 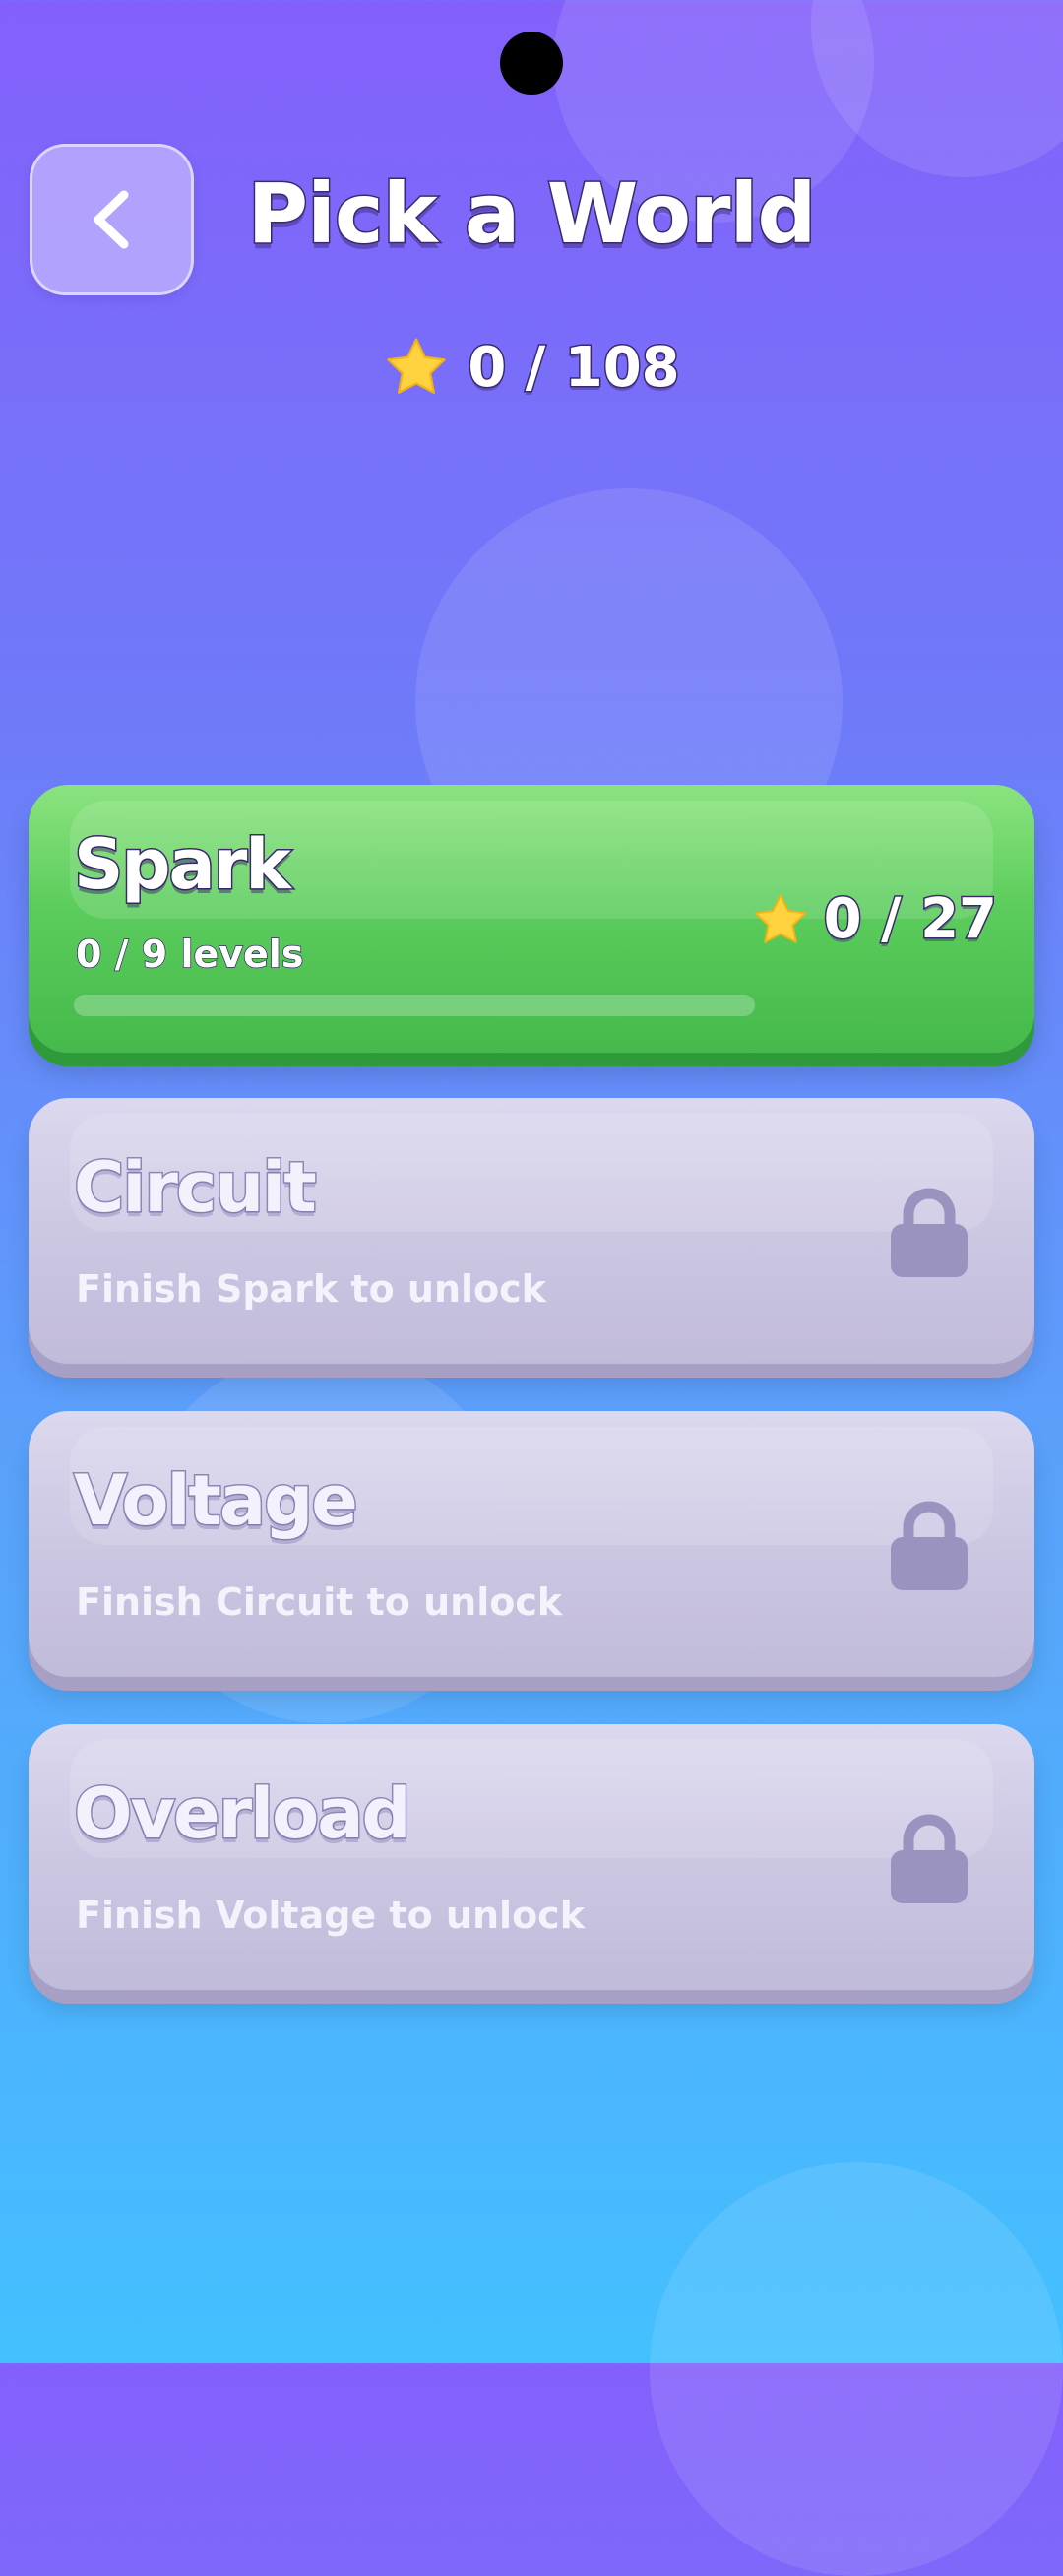 What do you see at coordinates (531, 919) in the screenshot?
I see `world-card-spark: Spark 0 / 9 levels 0 / 27` at bounding box center [531, 919].